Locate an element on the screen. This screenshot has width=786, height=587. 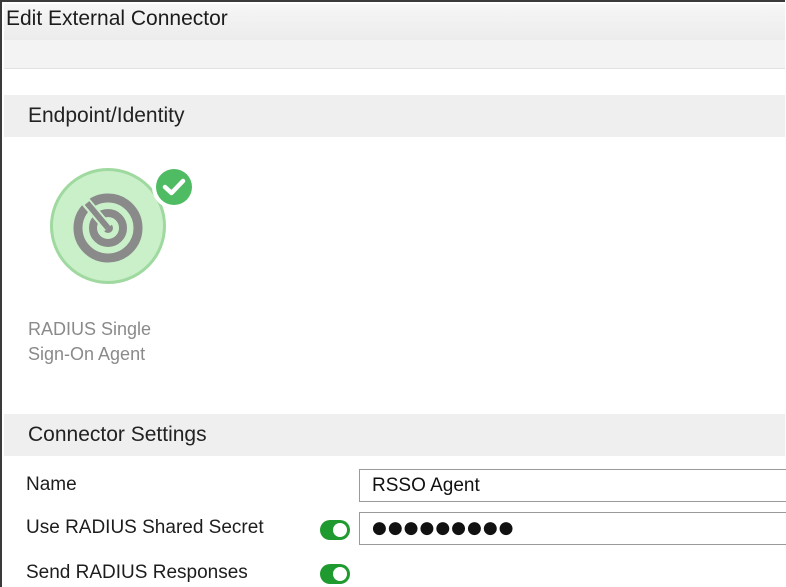
shared-secret-label: Use RADIUS Shared Secret is located at coordinates (145, 527).